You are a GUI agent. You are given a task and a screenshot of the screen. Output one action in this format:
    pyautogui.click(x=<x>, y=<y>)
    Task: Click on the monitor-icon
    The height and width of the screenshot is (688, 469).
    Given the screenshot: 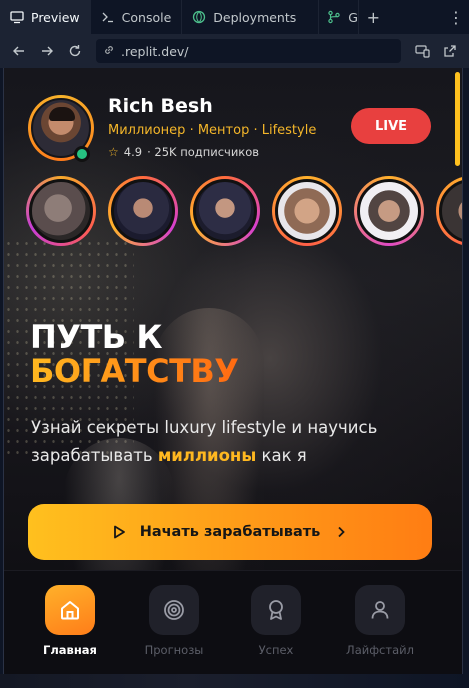 What is the action you would take?
    pyautogui.click(x=17, y=17)
    